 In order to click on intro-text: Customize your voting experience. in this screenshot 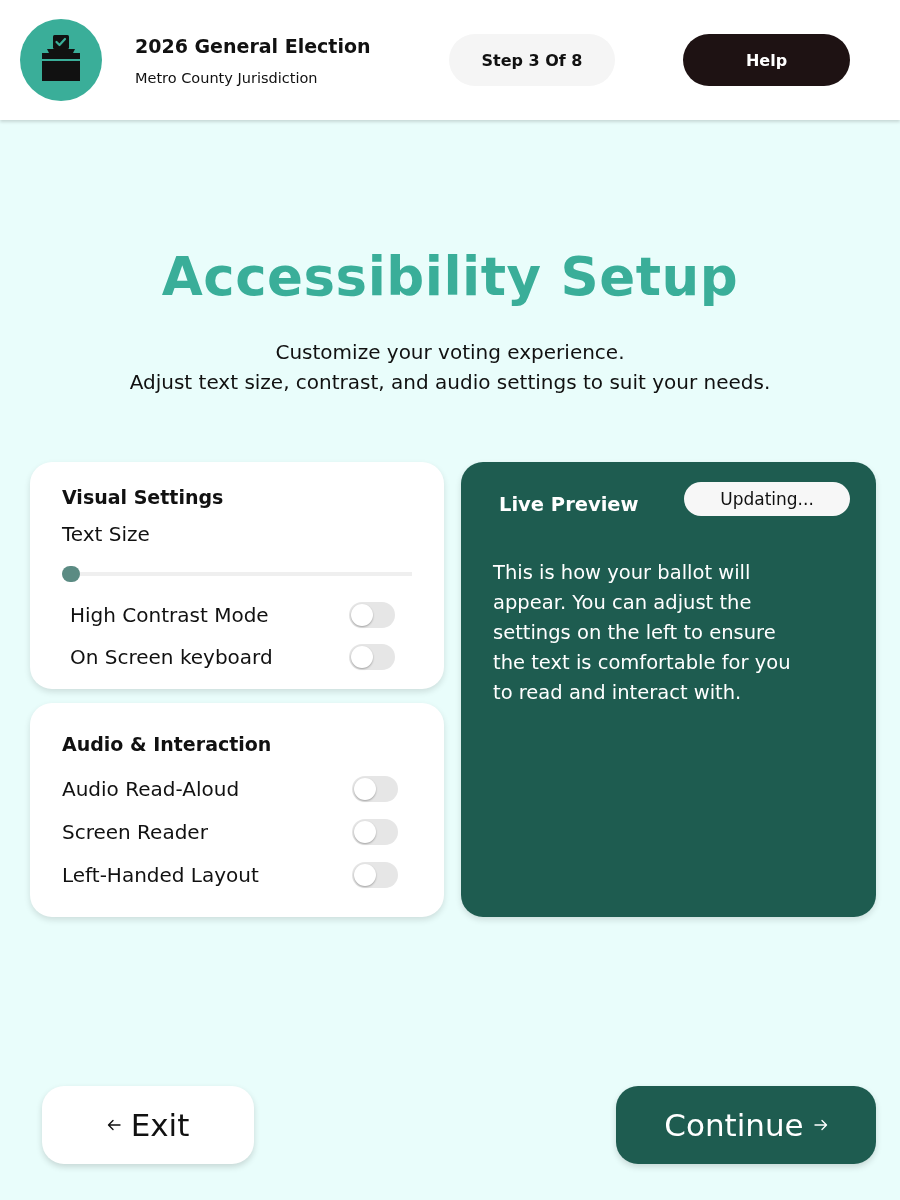, I will do `click(450, 352)`.